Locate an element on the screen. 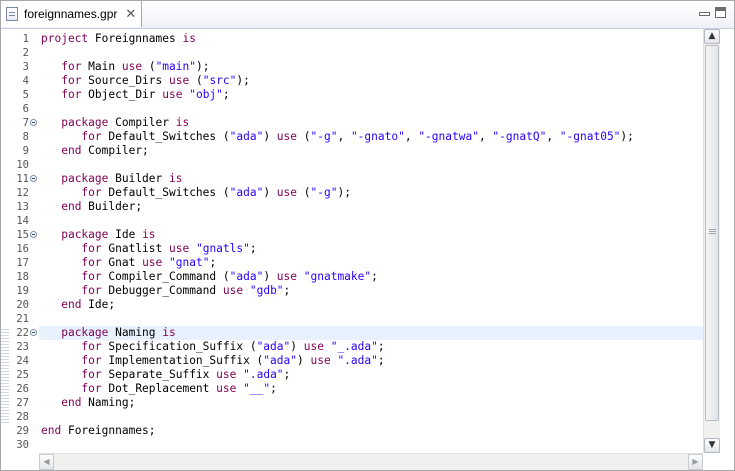 The height and width of the screenshot is (471, 735). line-number: 8 is located at coordinates (25, 137).